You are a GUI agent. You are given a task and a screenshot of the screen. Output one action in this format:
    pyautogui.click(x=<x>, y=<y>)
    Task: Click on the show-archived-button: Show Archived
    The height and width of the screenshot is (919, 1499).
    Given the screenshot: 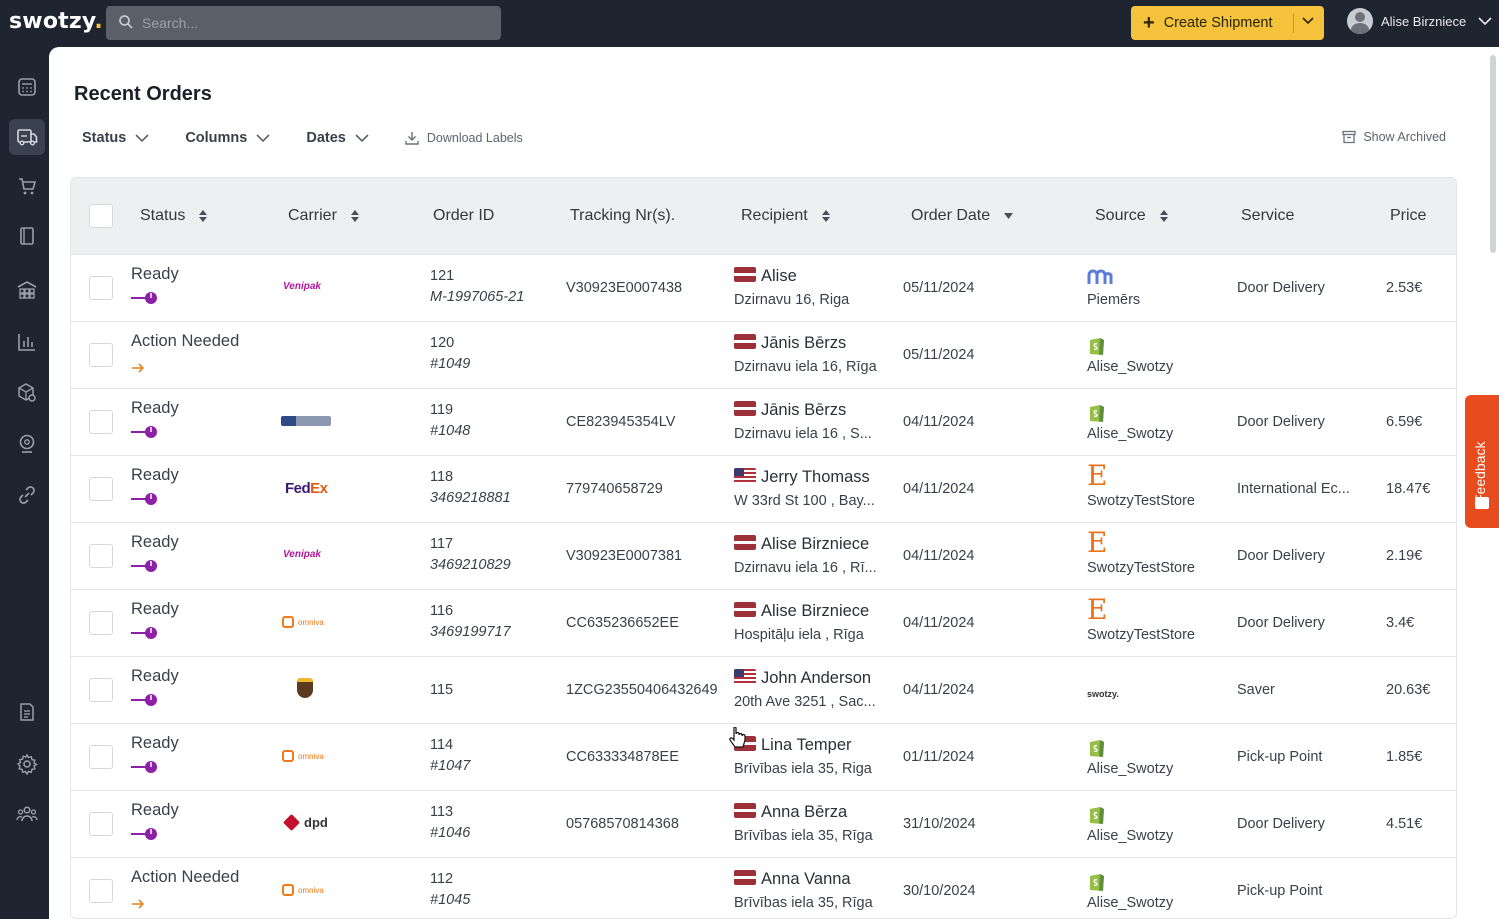 What is the action you would take?
    pyautogui.click(x=1394, y=137)
    